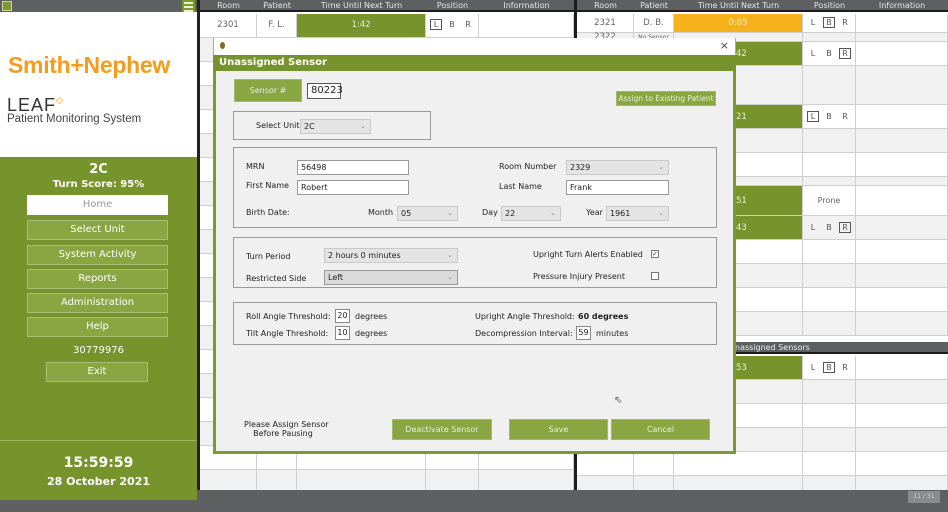 This screenshot has width=948, height=512. What do you see at coordinates (594, 212) in the screenshot?
I see `year-label: Year` at bounding box center [594, 212].